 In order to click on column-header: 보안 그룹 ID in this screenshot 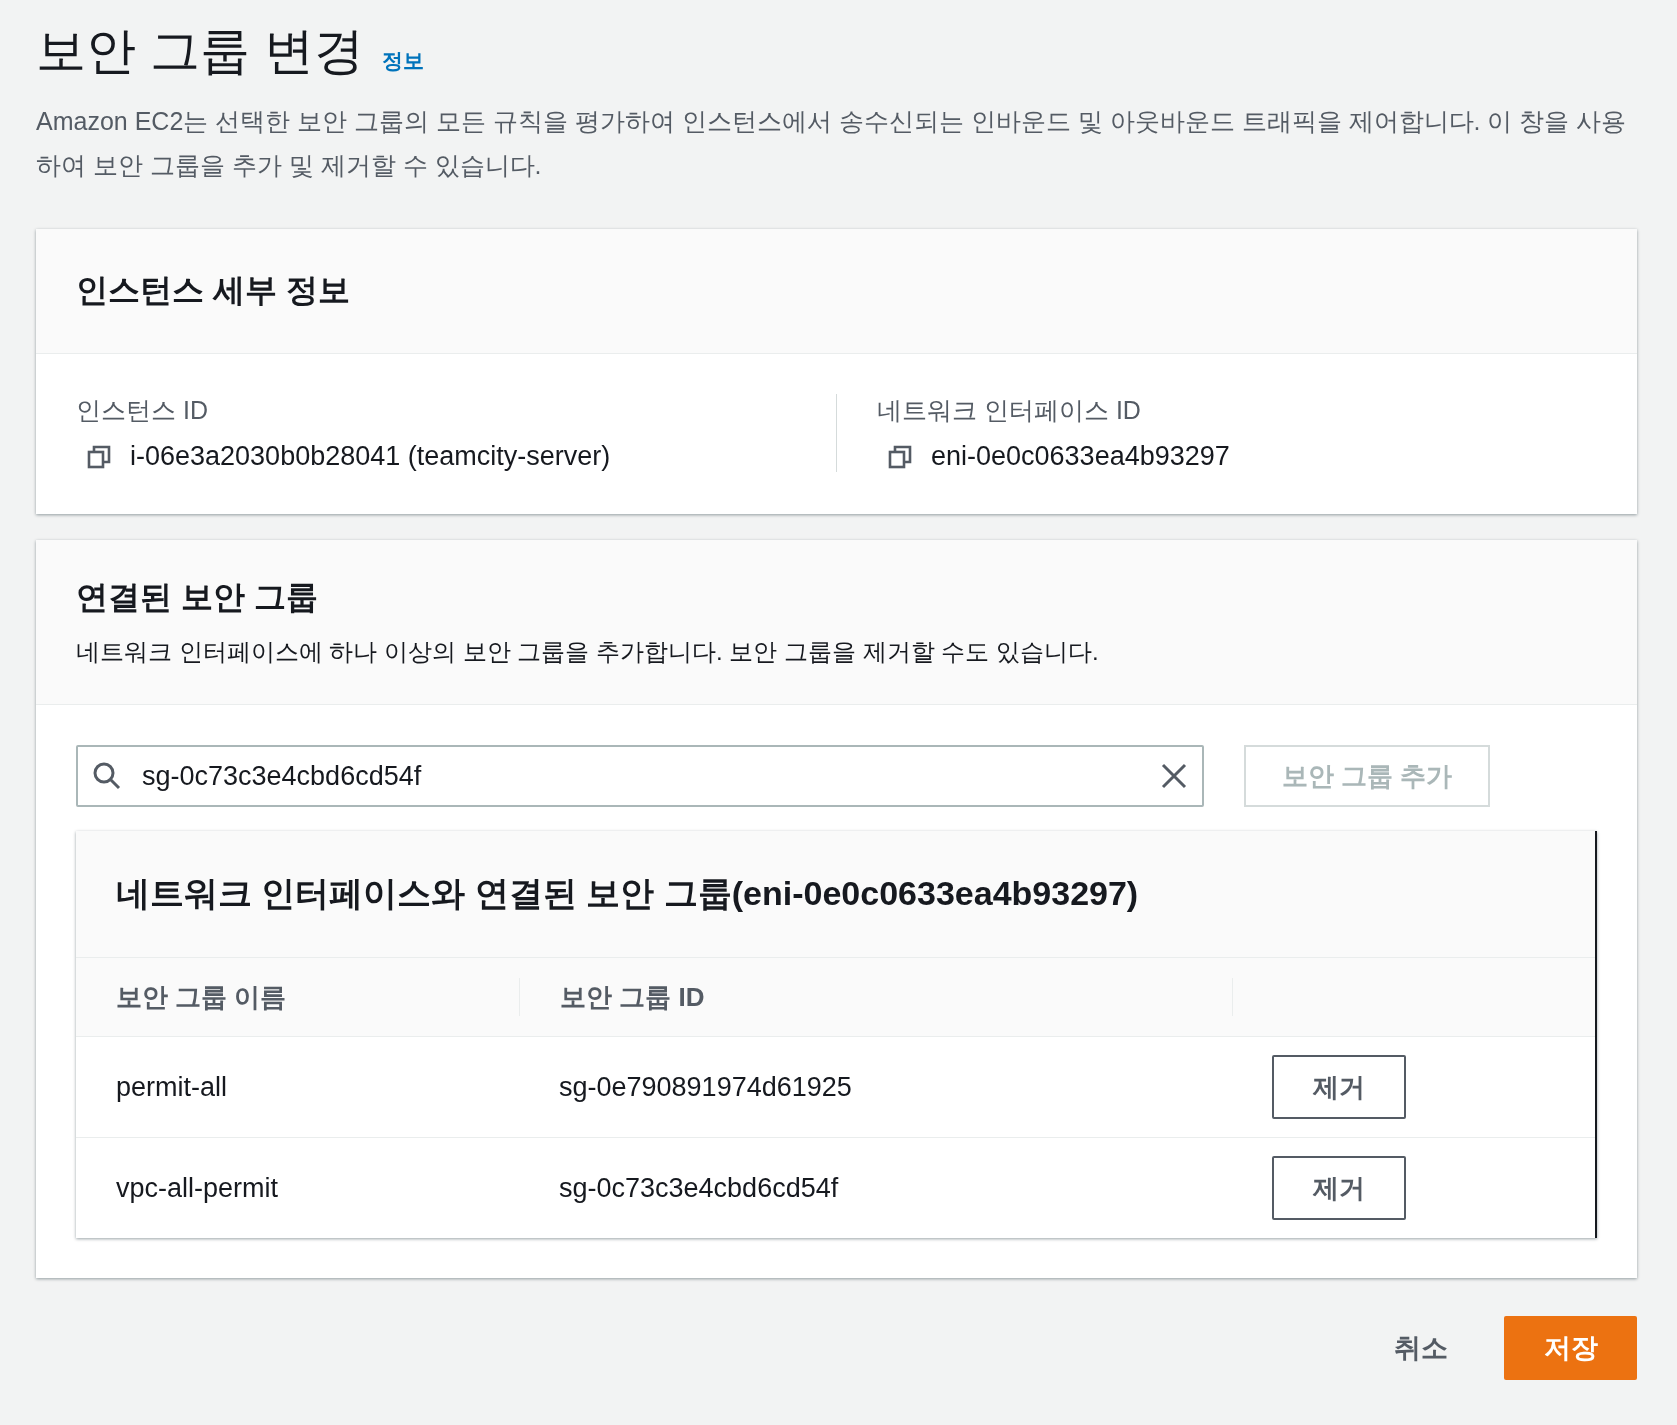, I will do `click(632, 997)`.